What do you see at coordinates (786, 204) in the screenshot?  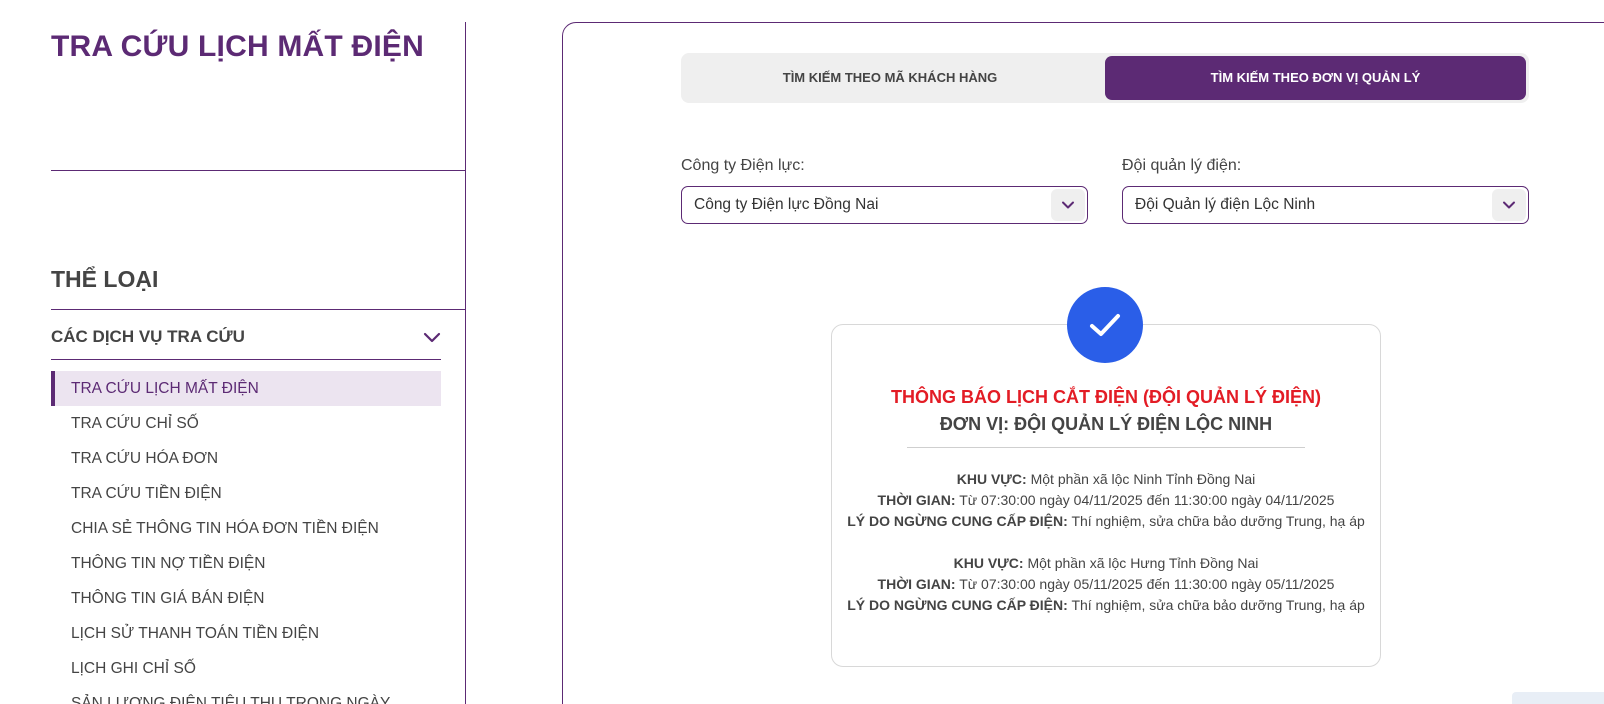 I see `company-select-value: Công ty Điện lực Đồng Nai` at bounding box center [786, 204].